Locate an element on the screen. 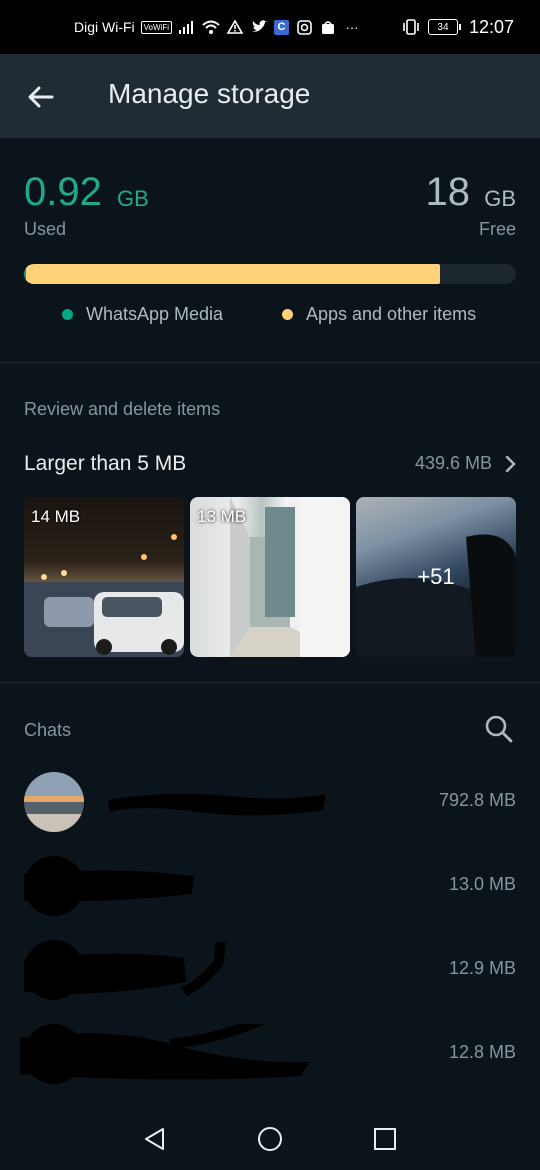  clock: 12:07 is located at coordinates (491, 26).